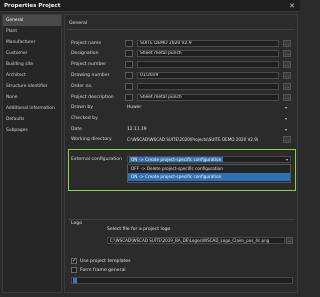 The width and height of the screenshot is (320, 297). I want to click on project-number-field, so click(208, 64).